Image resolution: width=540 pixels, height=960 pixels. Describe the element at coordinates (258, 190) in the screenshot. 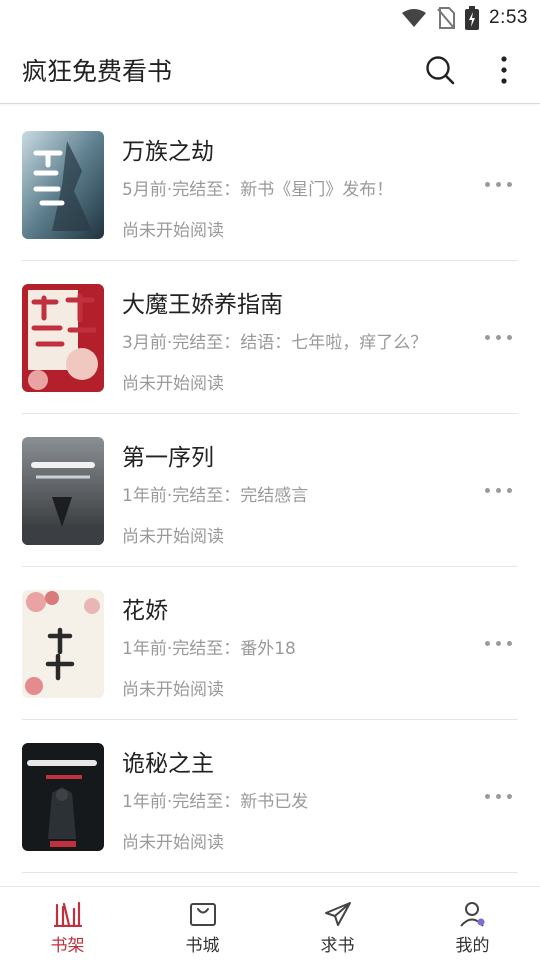

I see `book-update-info: 5月前·完结至：新书《星门》发布！` at that location.